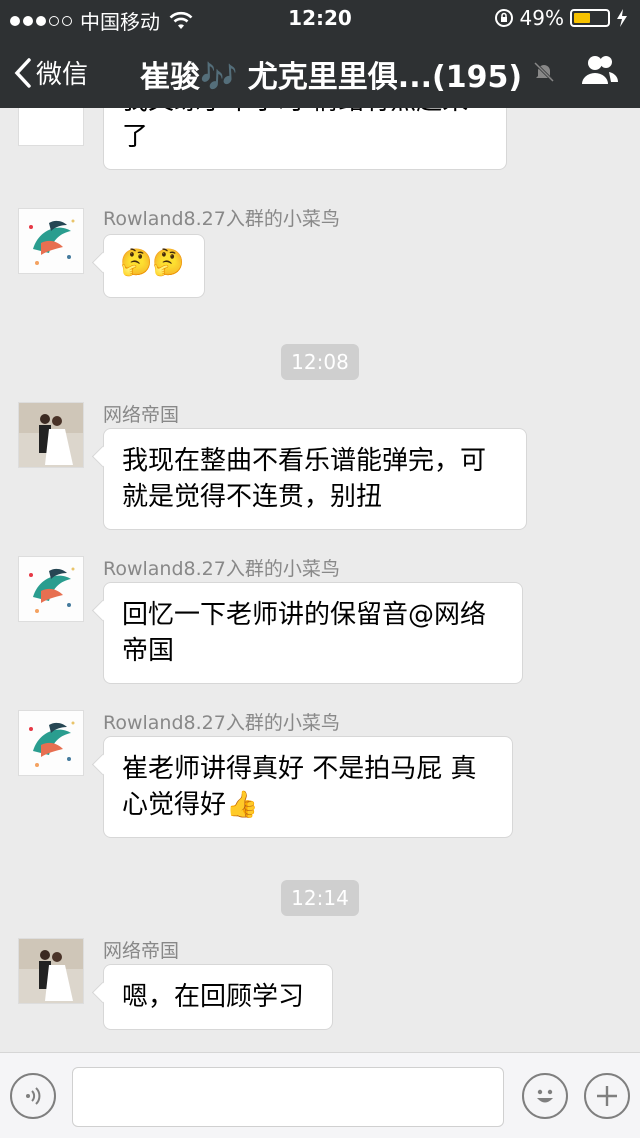 The height and width of the screenshot is (1138, 640). I want to click on battery-icon, so click(590, 18).